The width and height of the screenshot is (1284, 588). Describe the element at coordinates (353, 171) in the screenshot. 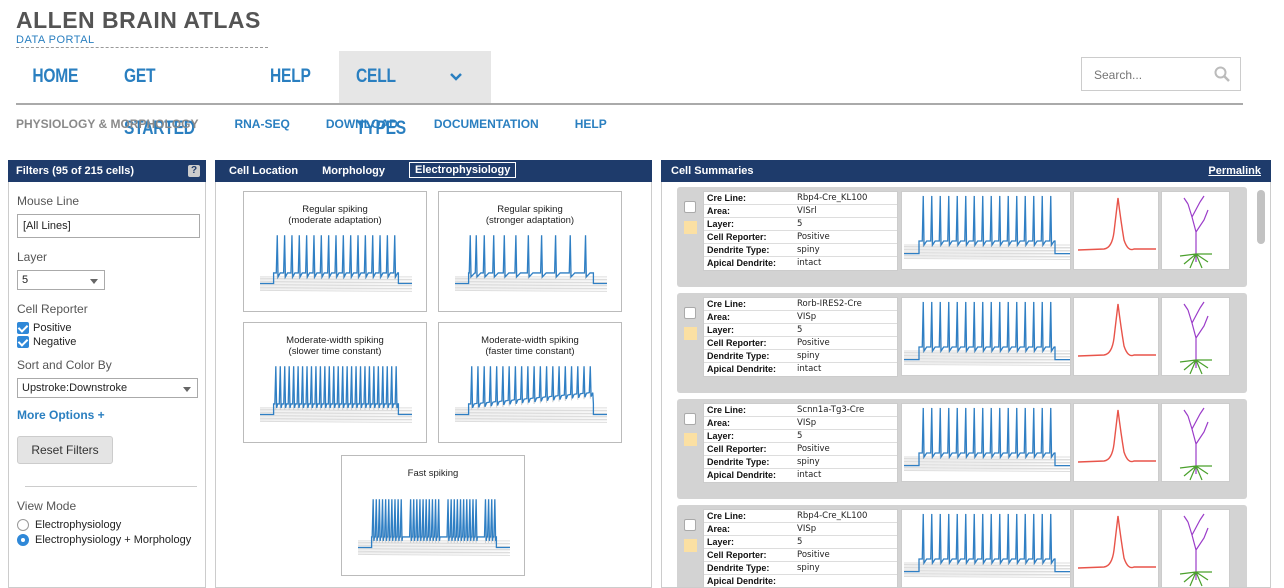

I see `tab-morphology: Morphology` at that location.